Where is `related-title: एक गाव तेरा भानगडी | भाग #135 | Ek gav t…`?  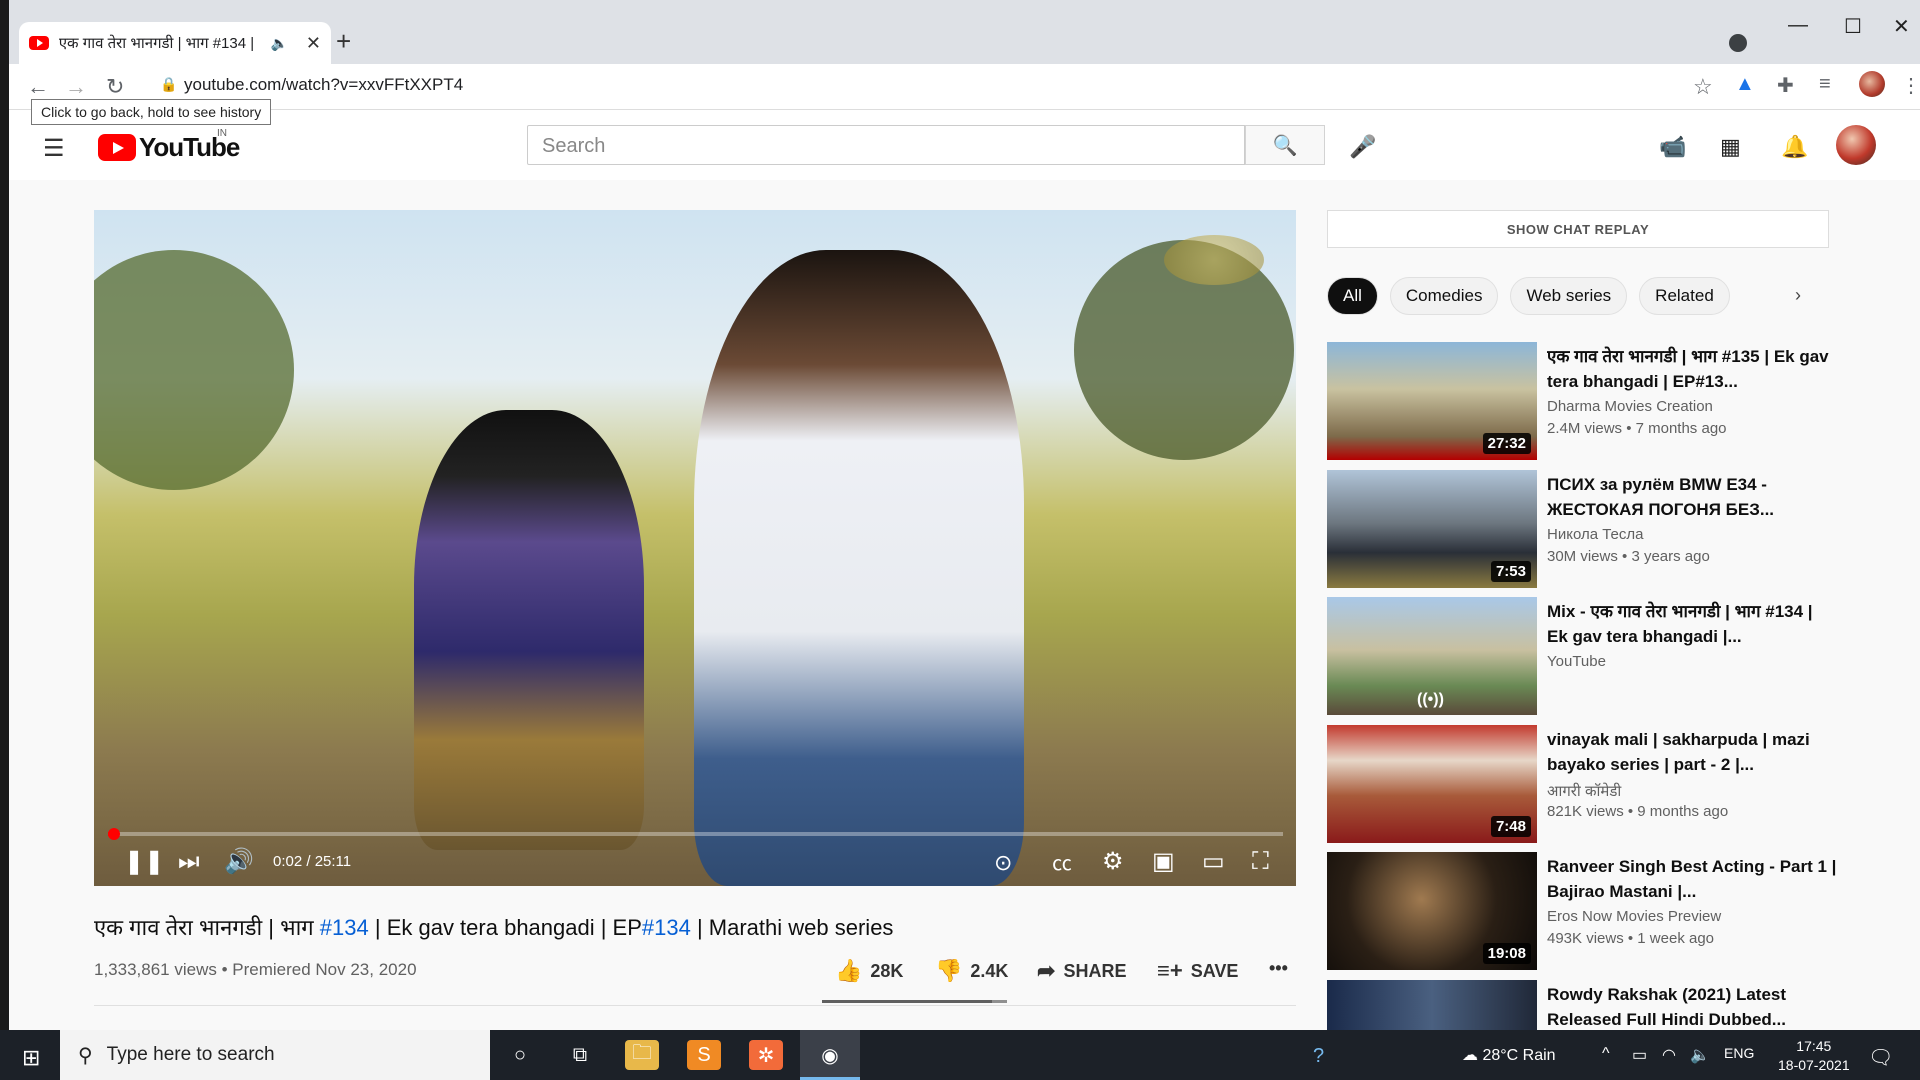
related-title: एक गाव तेरा भानगडी | भाग #135 | Ek gav t… is located at coordinates (1692, 369).